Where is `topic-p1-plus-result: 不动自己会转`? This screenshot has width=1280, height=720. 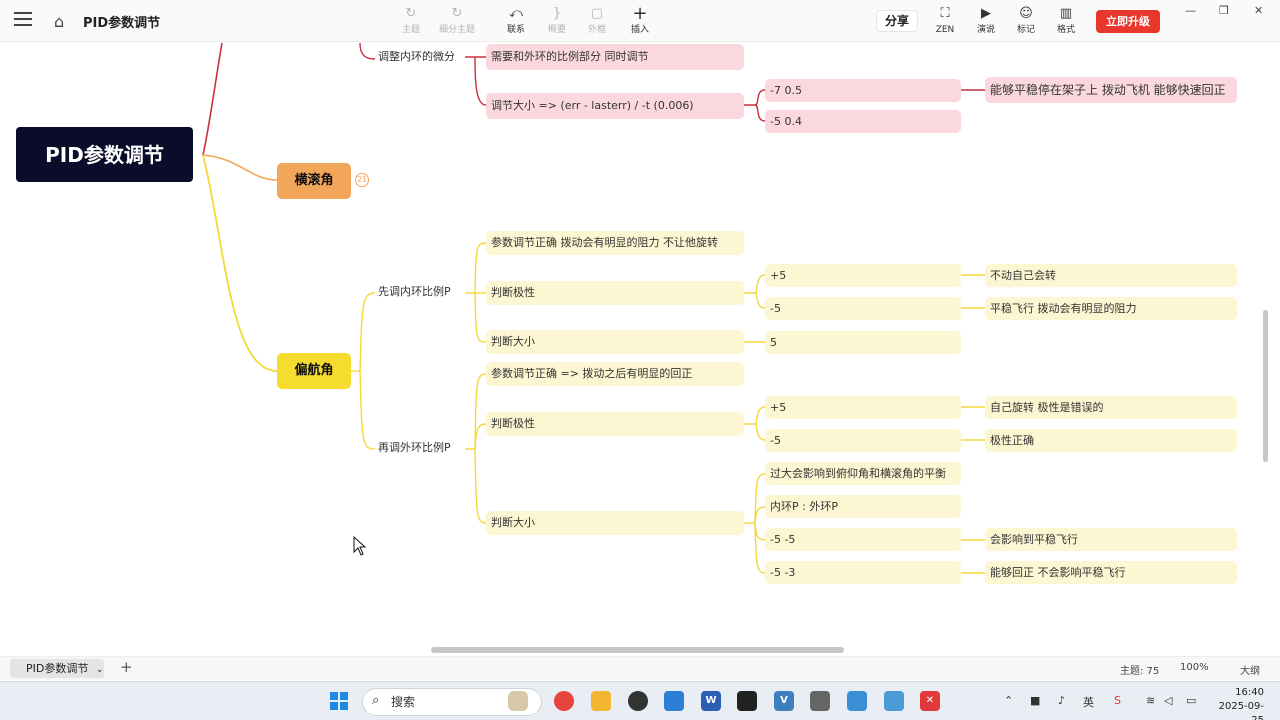 topic-p1-plus-result: 不动自己会转 is located at coordinates (1111, 275).